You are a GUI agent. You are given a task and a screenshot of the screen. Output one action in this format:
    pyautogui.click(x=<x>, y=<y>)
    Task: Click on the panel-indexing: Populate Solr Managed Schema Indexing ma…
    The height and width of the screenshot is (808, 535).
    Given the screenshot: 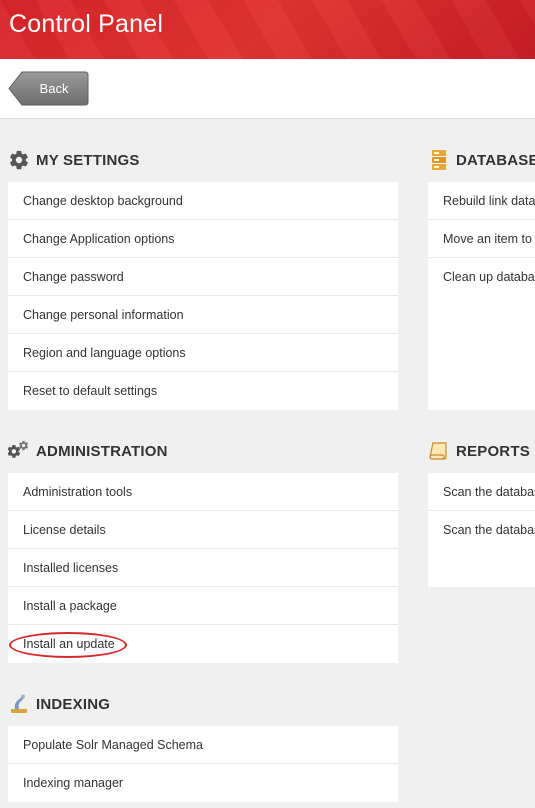 What is the action you would take?
    pyautogui.click(x=203, y=764)
    